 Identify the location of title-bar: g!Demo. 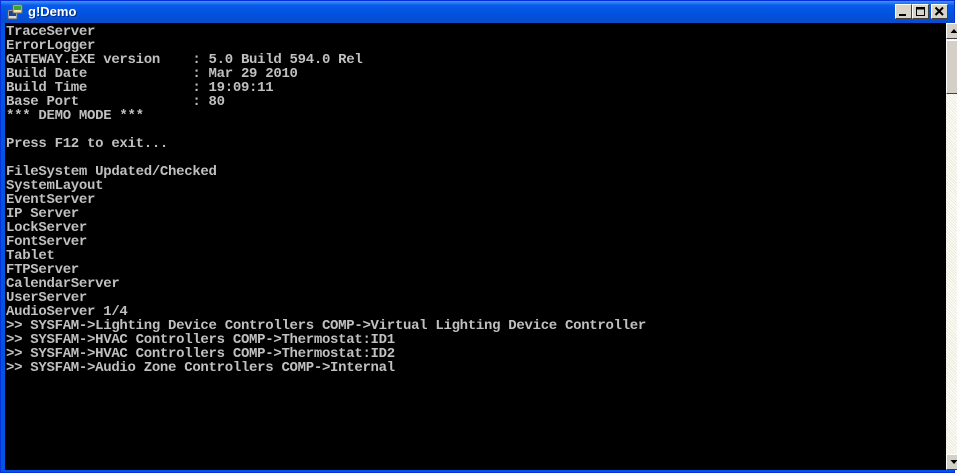
(477, 12).